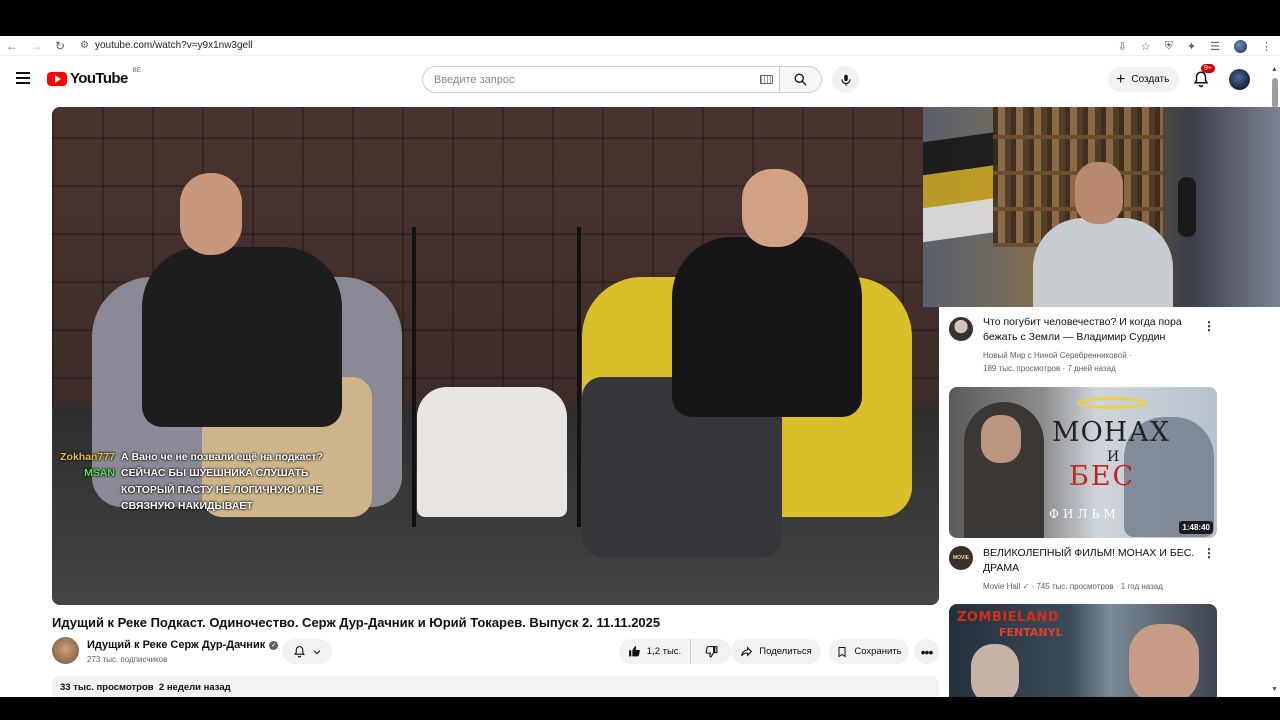 This screenshot has height=720, width=1280. I want to click on install-app-icon: ⇩, so click(1122, 46).